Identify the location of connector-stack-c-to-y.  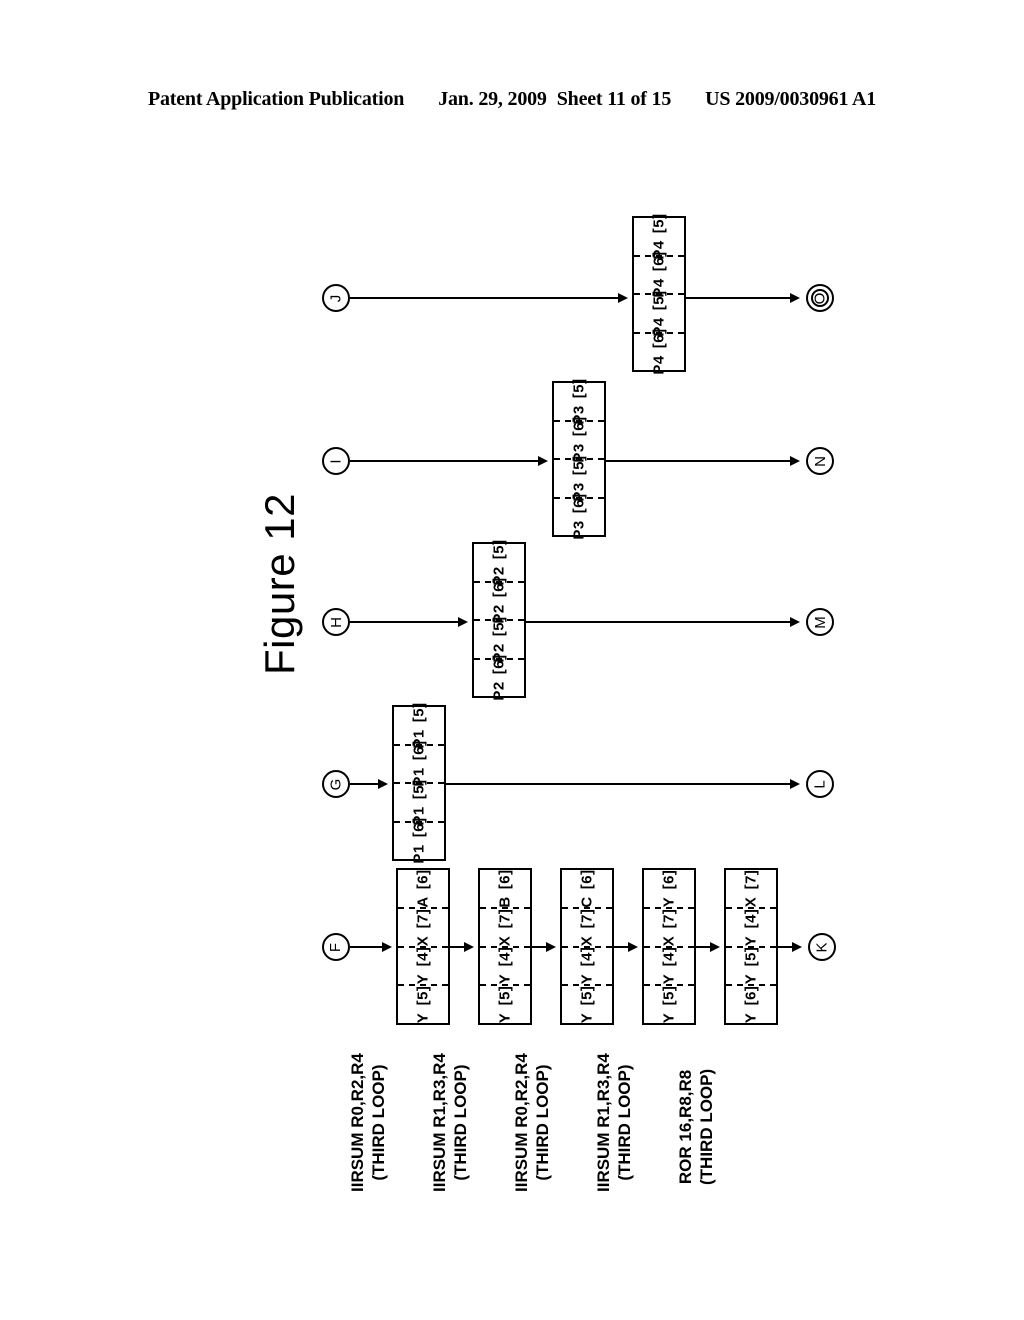
(621, 947).